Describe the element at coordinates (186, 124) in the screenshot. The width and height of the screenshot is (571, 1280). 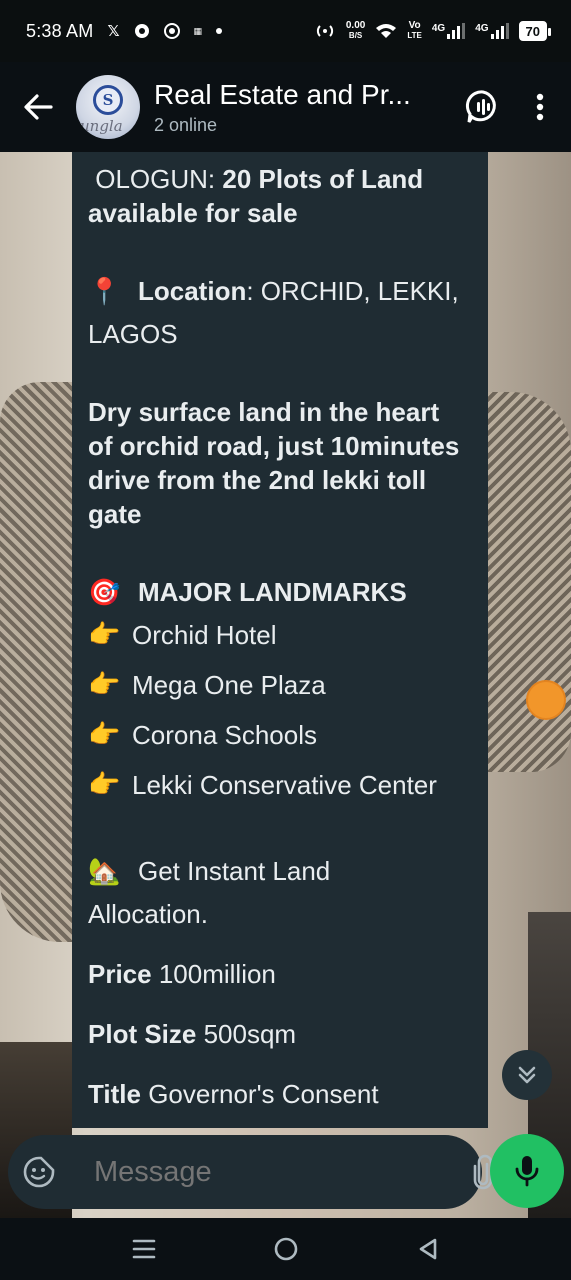
I see `chat-online-count: 2 online` at that location.